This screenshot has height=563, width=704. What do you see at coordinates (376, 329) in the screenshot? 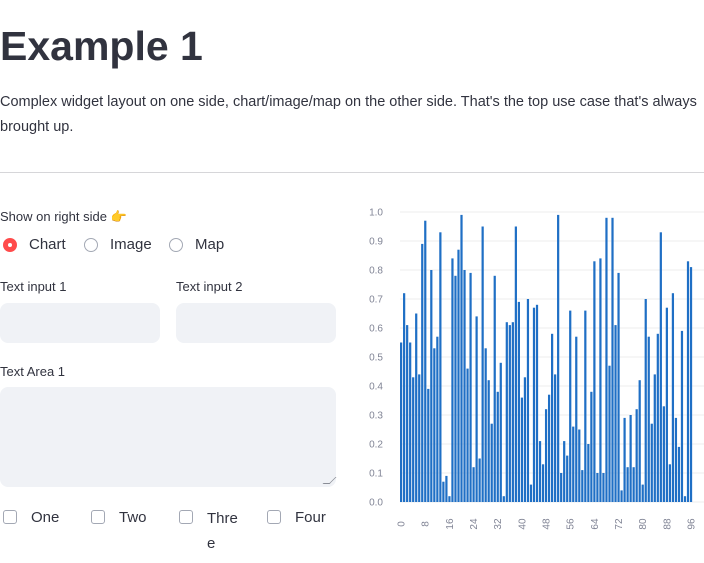
I see `y-tick-label: 0.6` at bounding box center [376, 329].